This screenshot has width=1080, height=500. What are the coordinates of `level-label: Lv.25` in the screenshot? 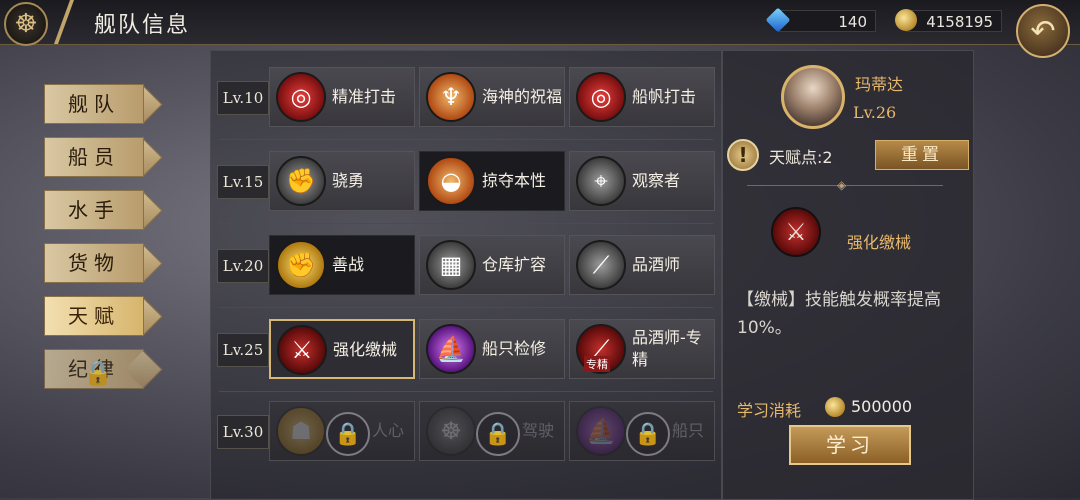 It's located at (243, 350).